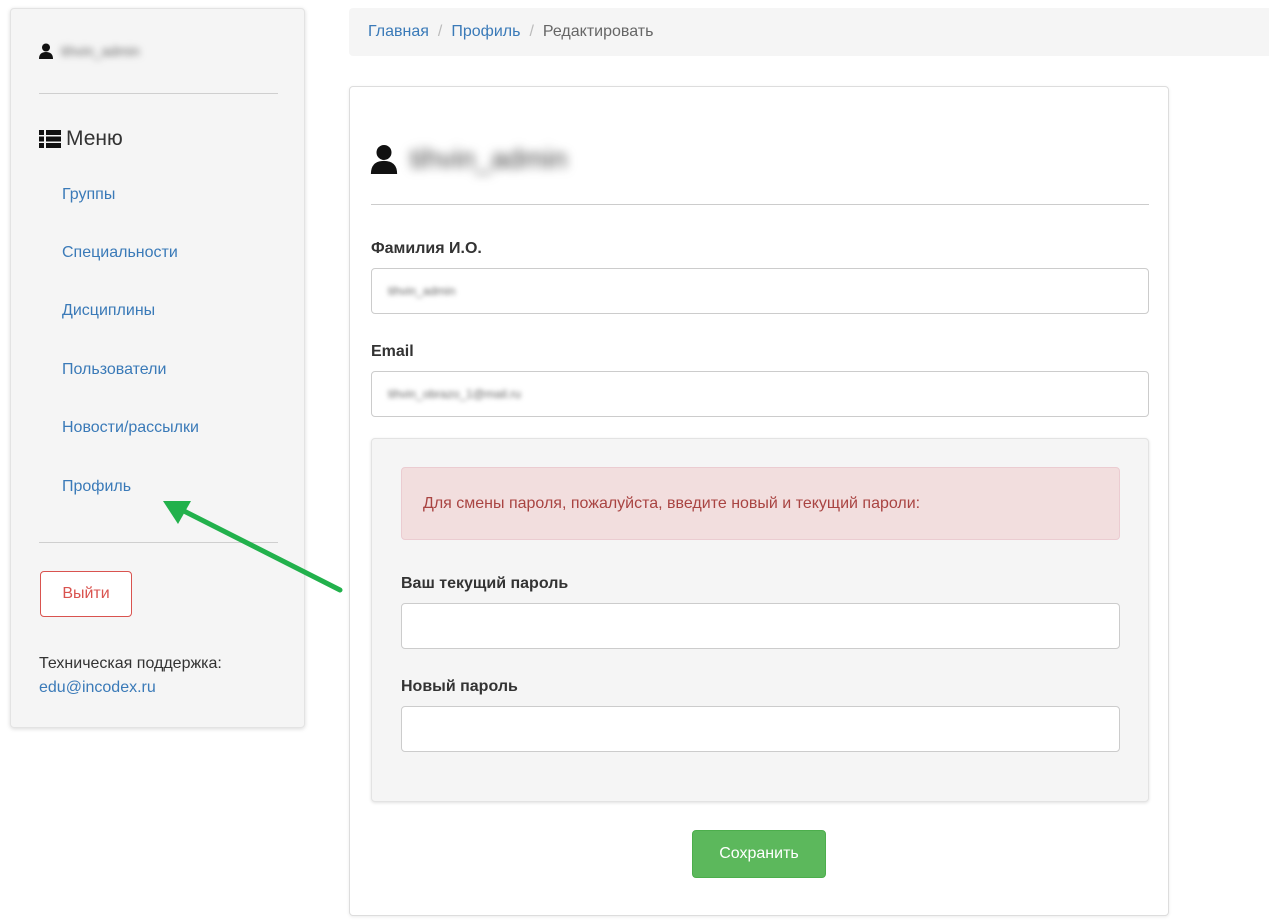  I want to click on sidebar-item-groups: Группы, so click(88, 195).